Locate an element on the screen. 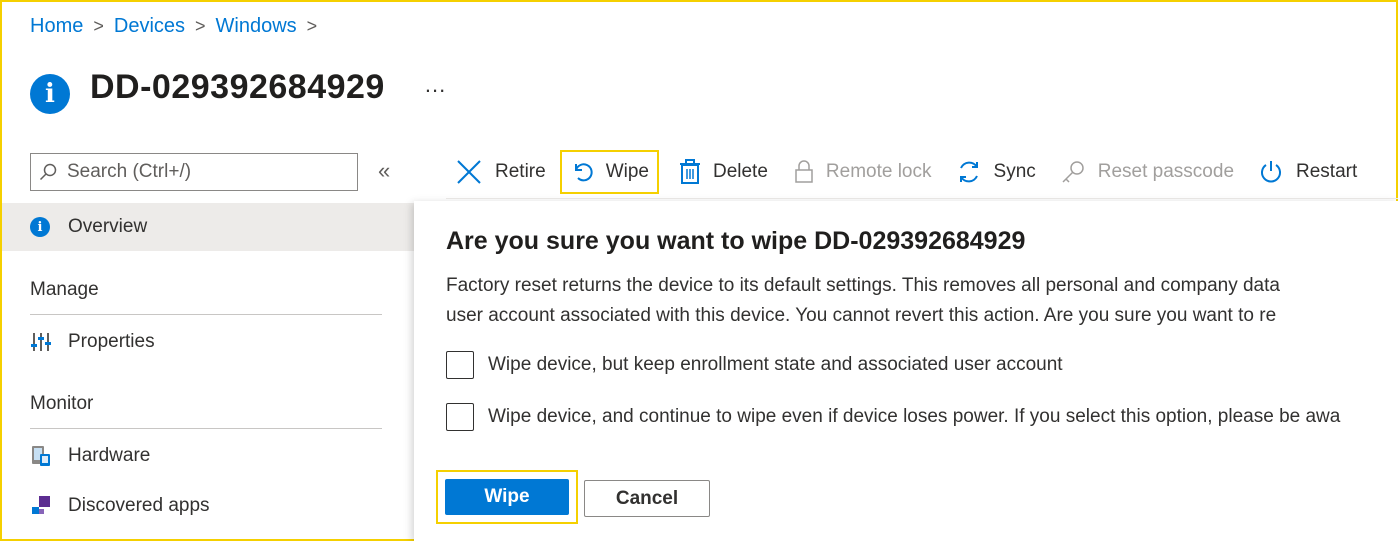  confirm-wipe-button: Wipe is located at coordinates (507, 497).